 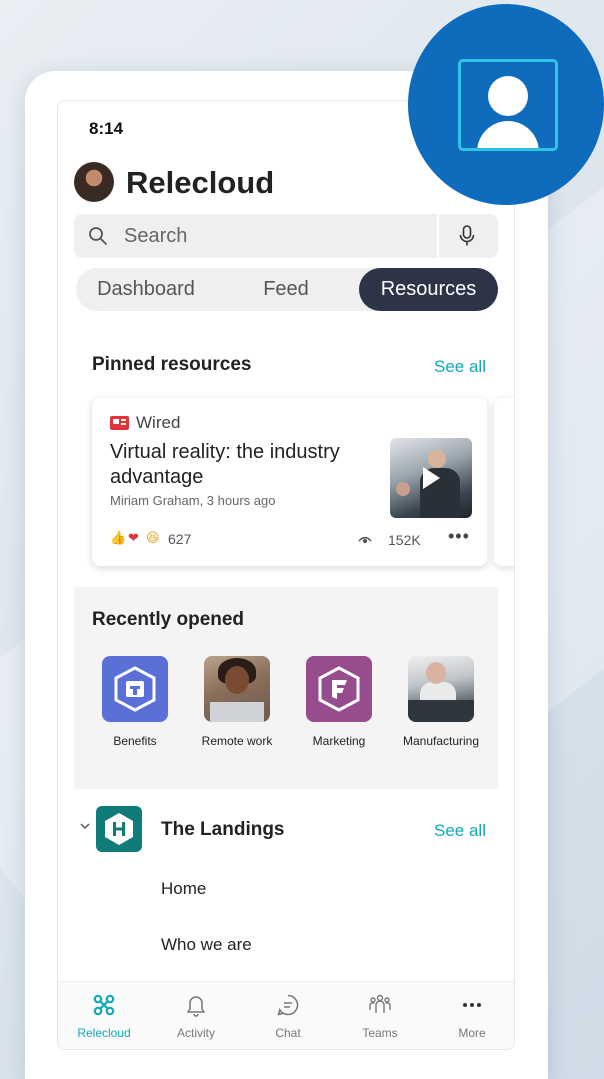 What do you see at coordinates (441, 711) in the screenshot?
I see `photo-machine` at bounding box center [441, 711].